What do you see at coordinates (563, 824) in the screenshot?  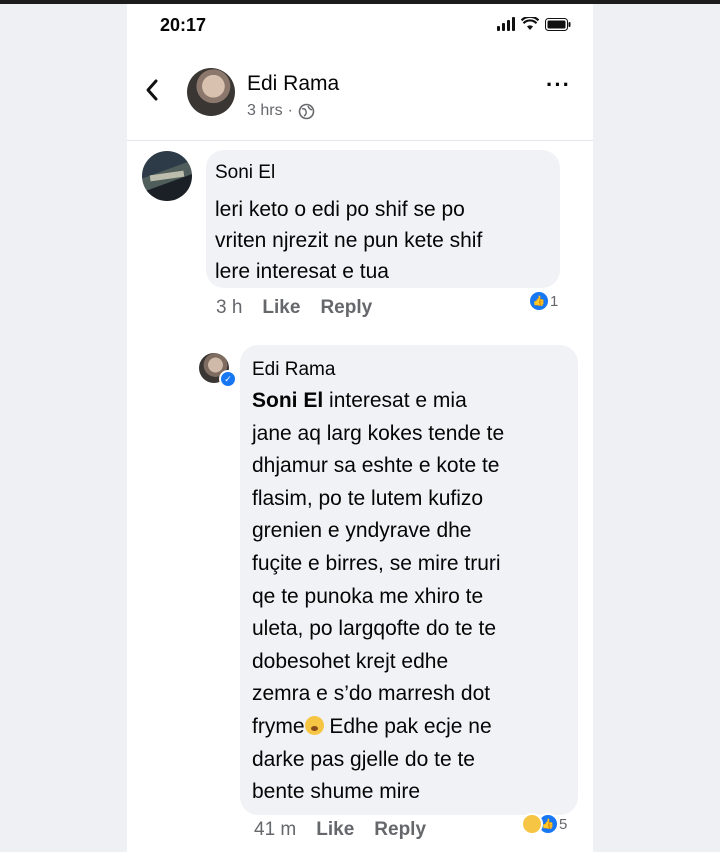 I see `reply-reaction-count: 5` at bounding box center [563, 824].